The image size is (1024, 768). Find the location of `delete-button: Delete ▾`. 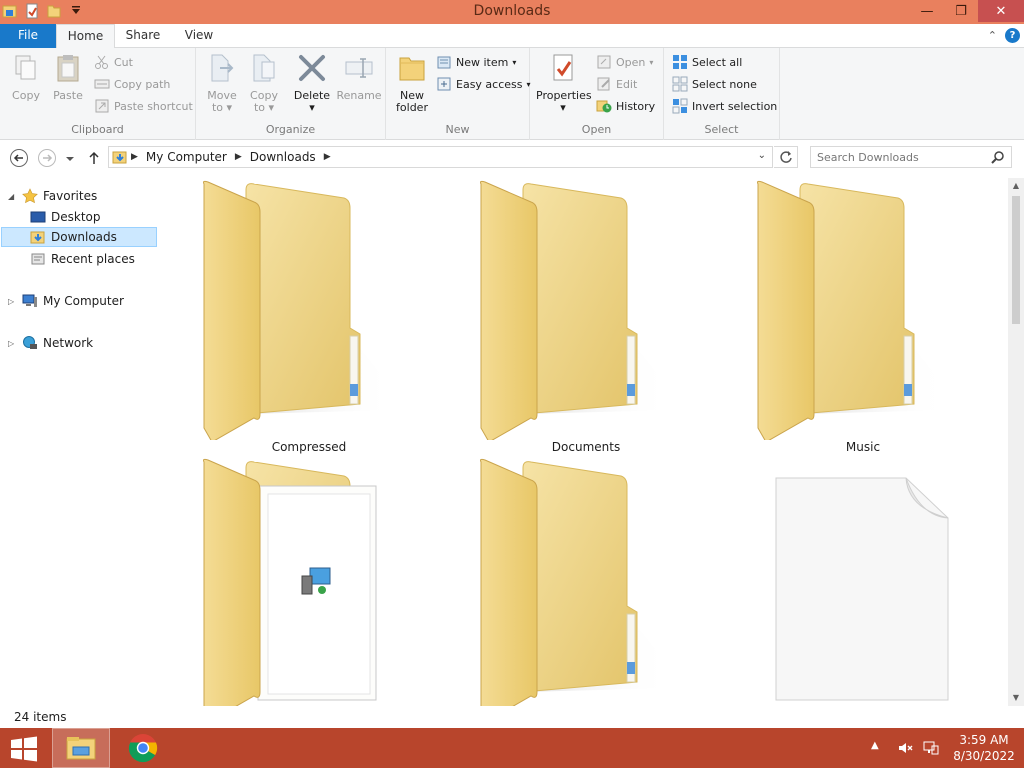

delete-button: Delete ▾ is located at coordinates (312, 82).